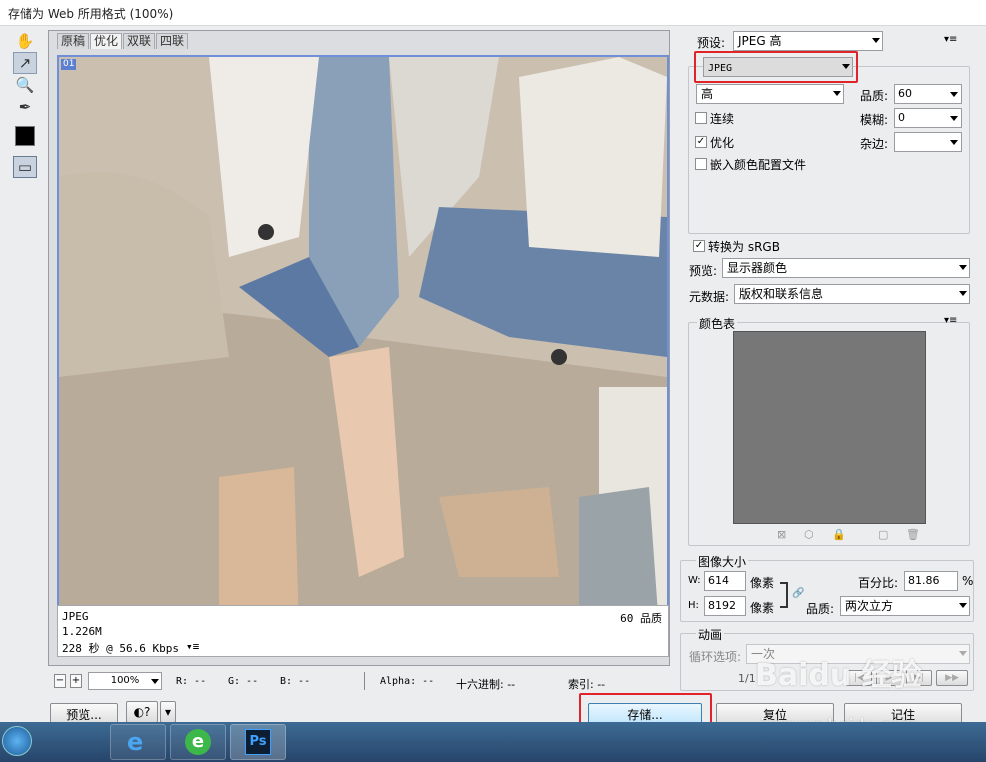  What do you see at coordinates (645, 708) in the screenshot?
I see `highlight-save` at bounding box center [645, 708].